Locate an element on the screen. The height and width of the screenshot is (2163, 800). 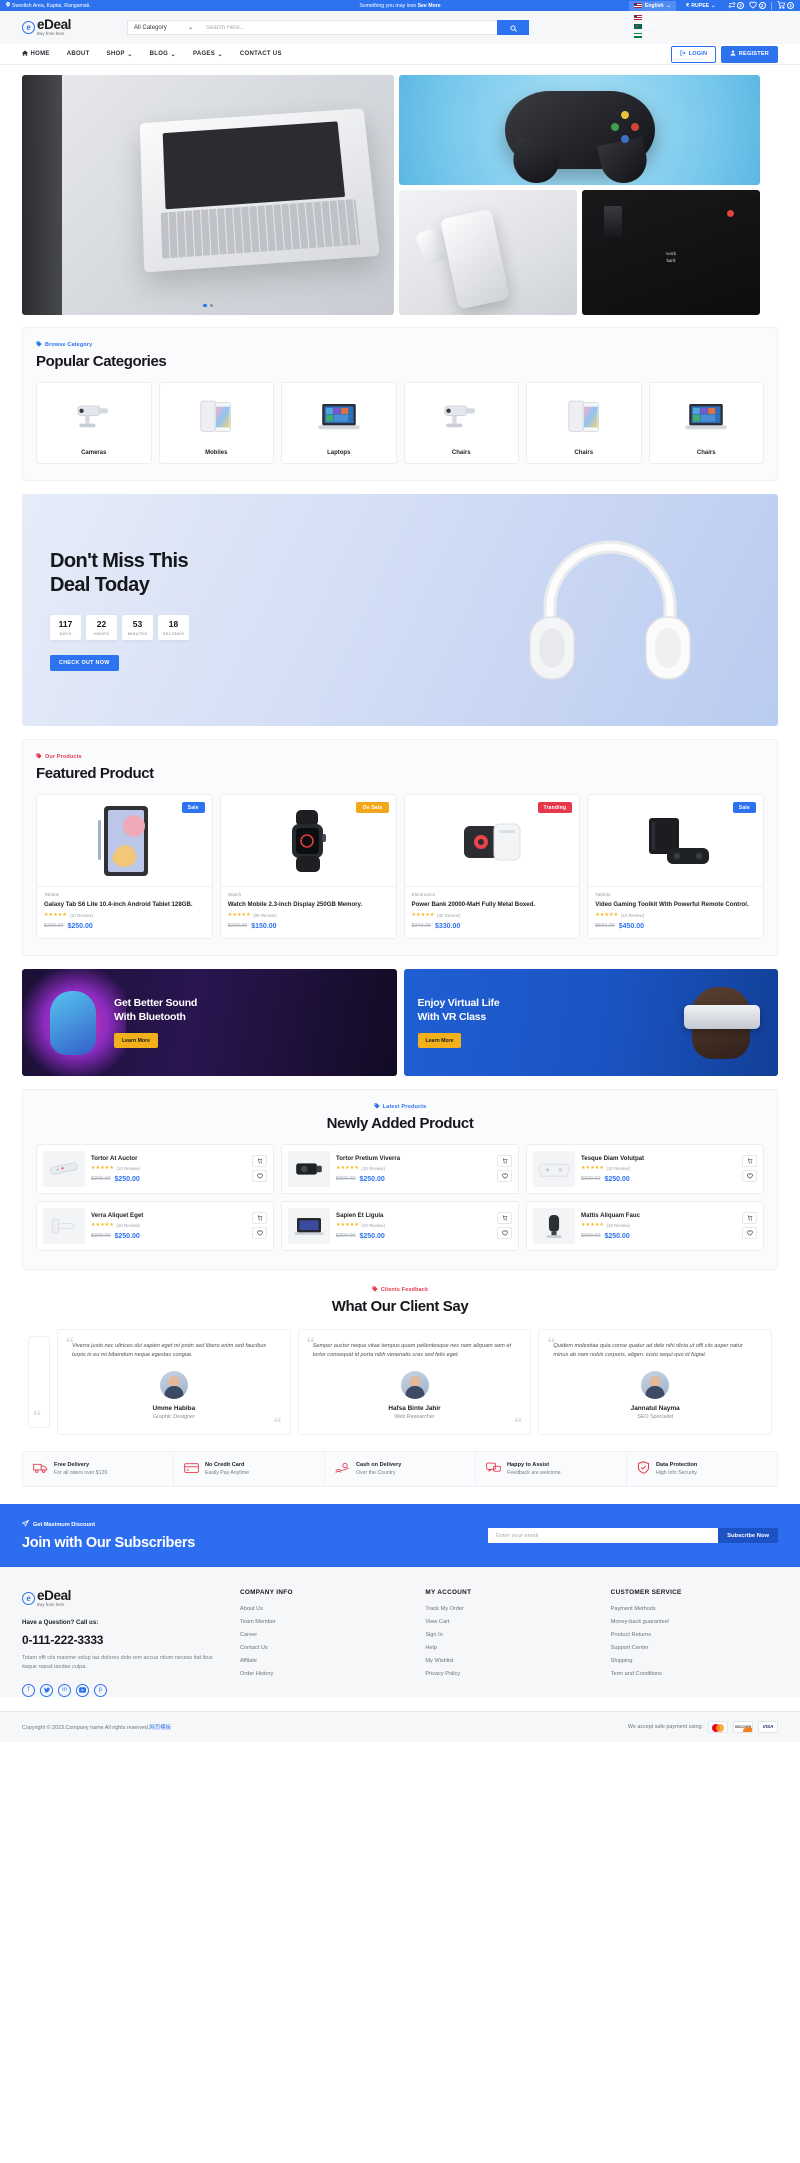
nav-item-about: ABOUT is located at coordinates (78, 54).